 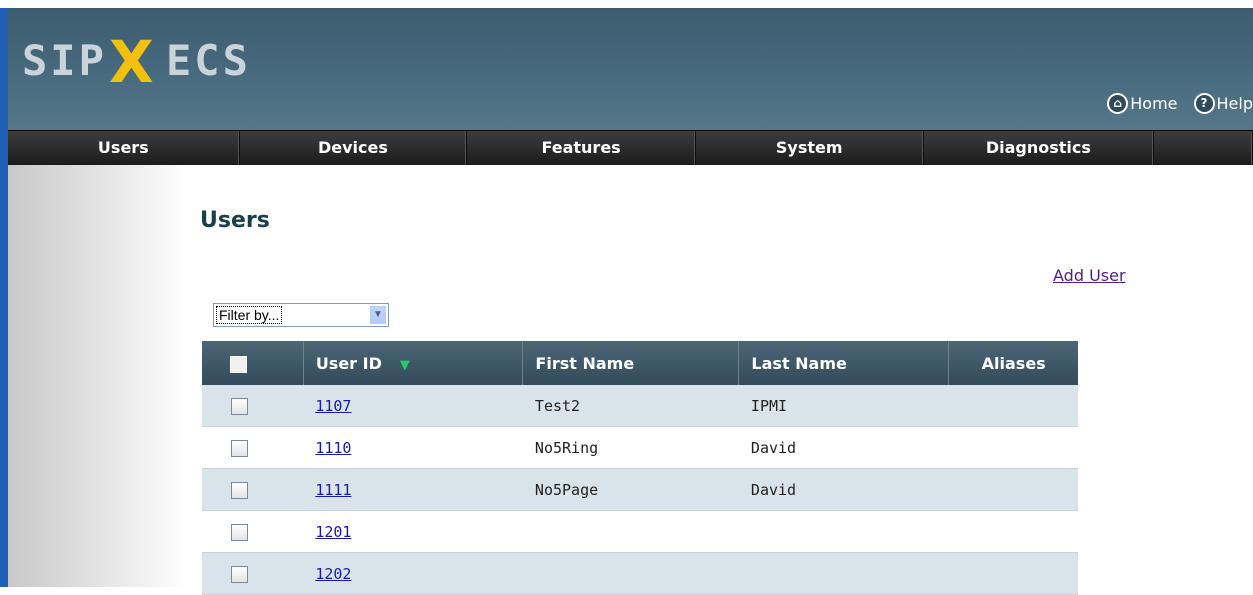 I want to click on column-header-aliases: Aliases, so click(x=1013, y=363).